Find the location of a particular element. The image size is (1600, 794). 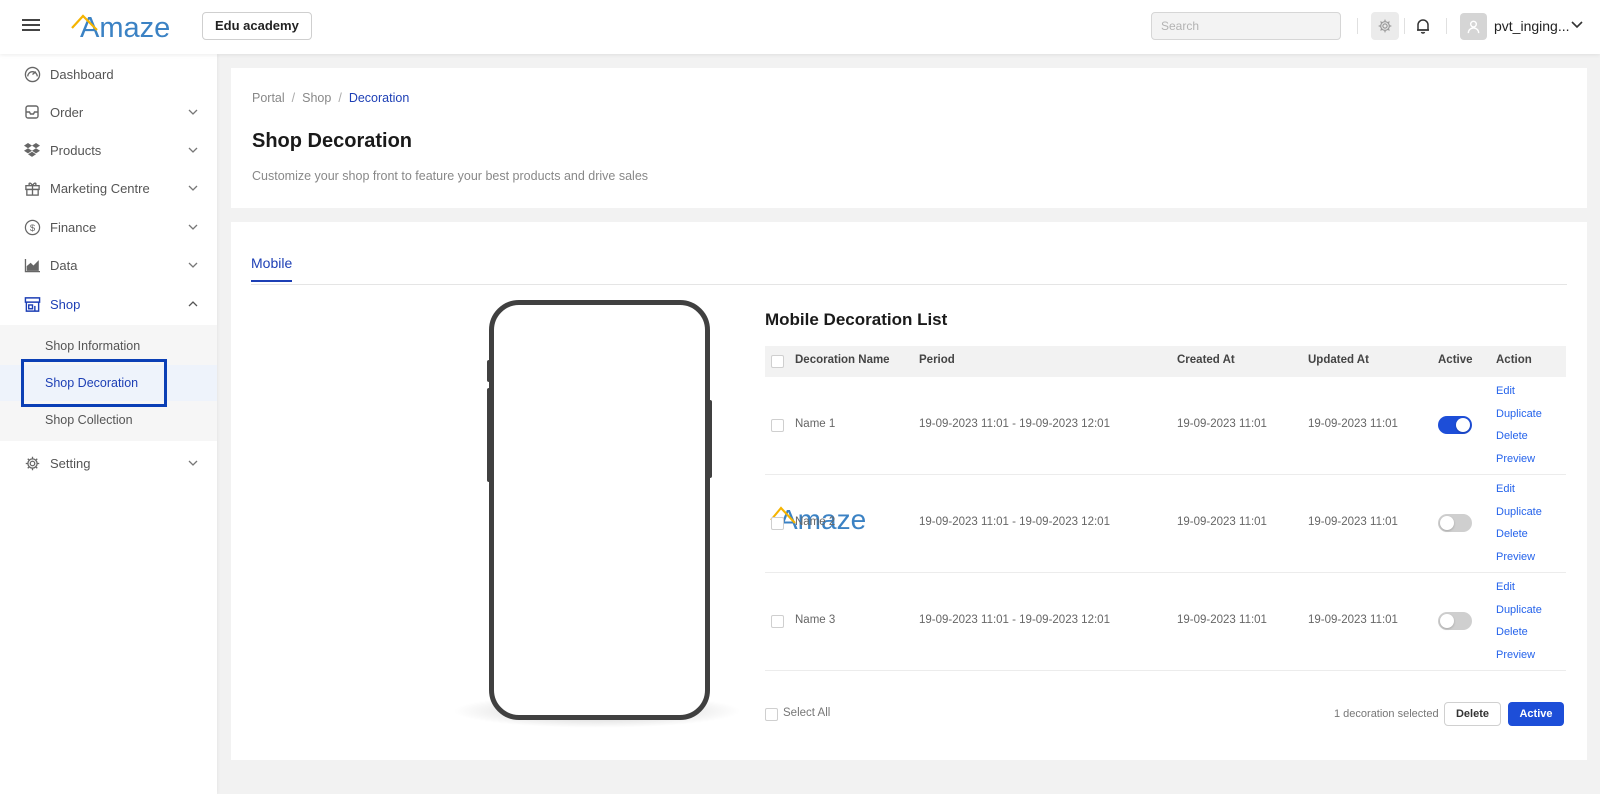

sidebar-item-data: Data is located at coordinates (108, 265).